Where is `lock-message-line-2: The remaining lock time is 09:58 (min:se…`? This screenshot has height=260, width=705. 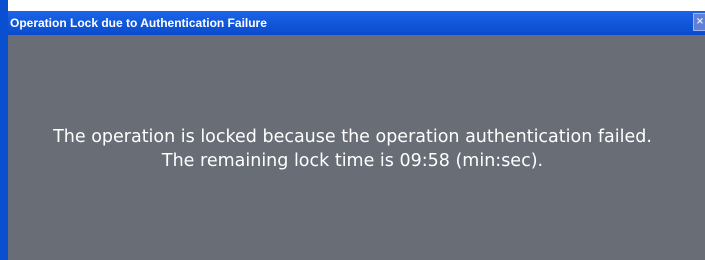 lock-message-line-2: The remaining lock time is 09:58 (min:se… is located at coordinates (352, 161).